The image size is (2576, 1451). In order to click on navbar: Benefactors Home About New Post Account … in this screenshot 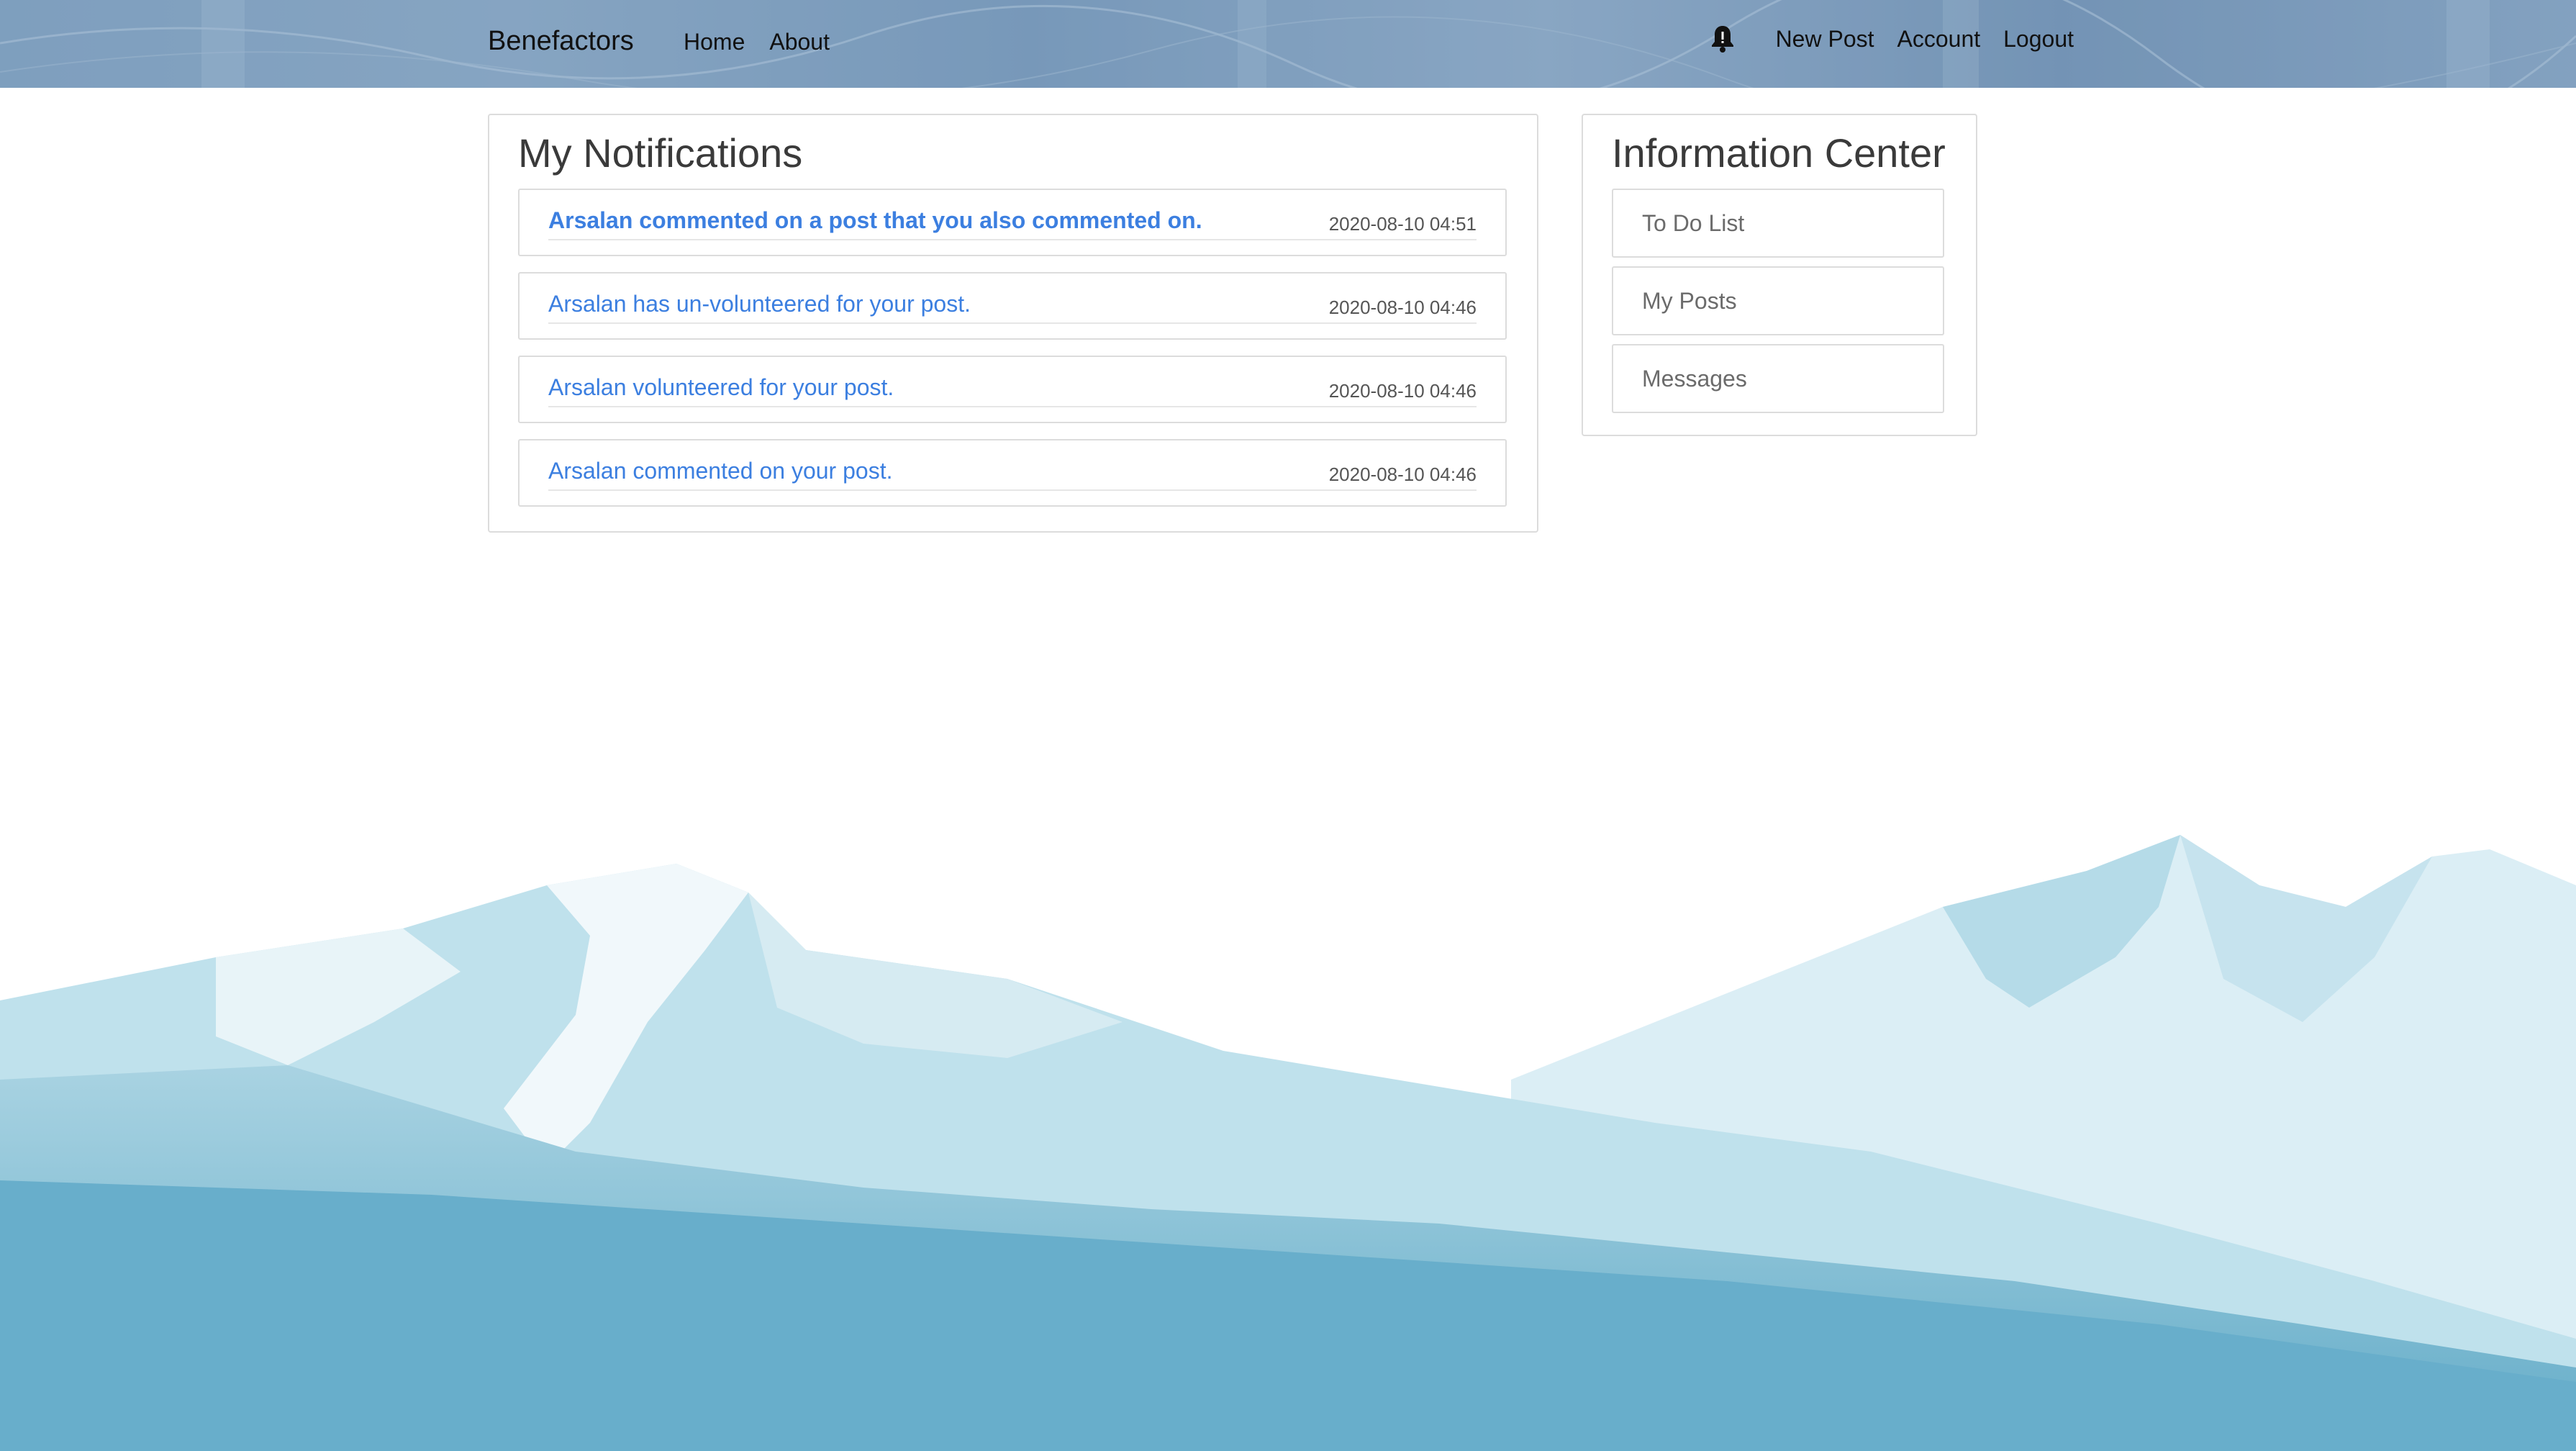, I will do `click(1288, 44)`.